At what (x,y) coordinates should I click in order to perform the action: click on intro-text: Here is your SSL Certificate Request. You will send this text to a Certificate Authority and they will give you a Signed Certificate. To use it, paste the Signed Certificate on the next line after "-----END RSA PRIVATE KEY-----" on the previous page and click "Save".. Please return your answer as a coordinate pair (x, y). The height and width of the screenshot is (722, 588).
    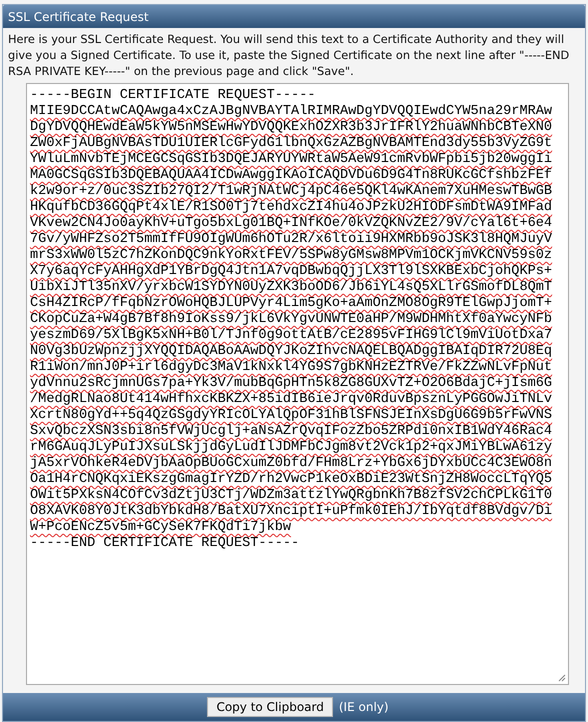
    Looking at the image, I should click on (288, 55).